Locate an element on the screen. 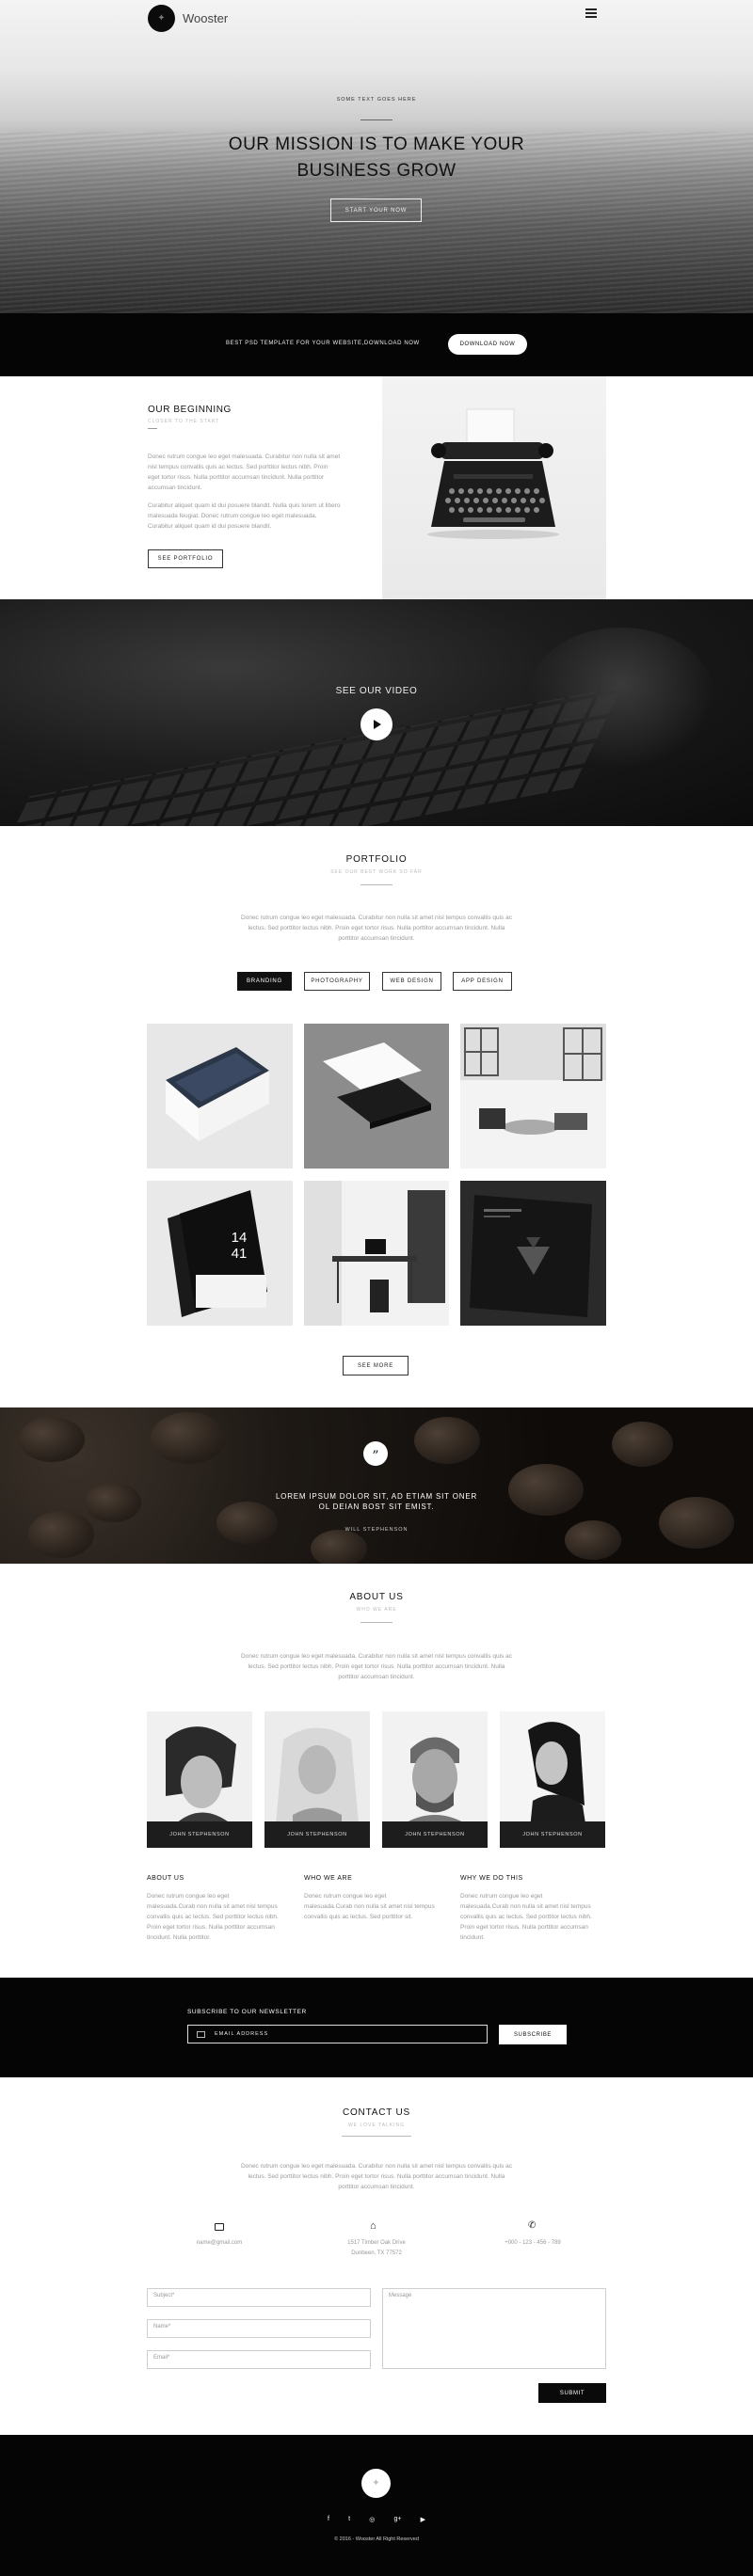 This screenshot has width=753, height=2576. contact-subtitle: WE LOVE TALKING is located at coordinates (376, 2125).